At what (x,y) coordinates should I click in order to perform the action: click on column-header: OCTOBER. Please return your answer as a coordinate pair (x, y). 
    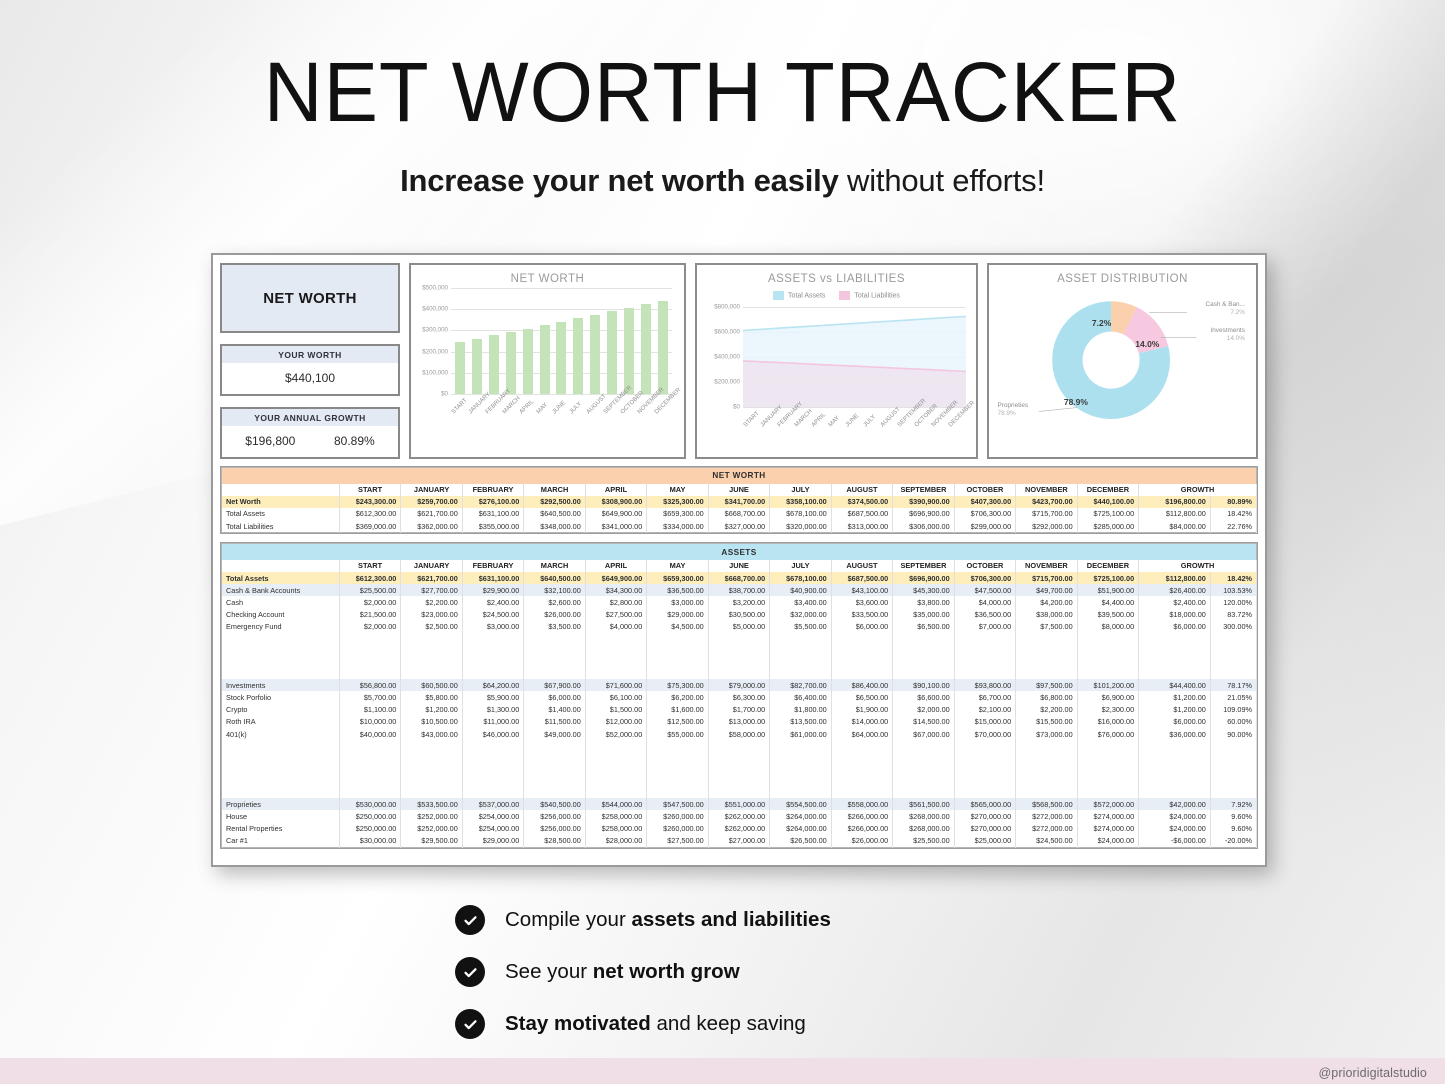
    Looking at the image, I should click on (985, 565).